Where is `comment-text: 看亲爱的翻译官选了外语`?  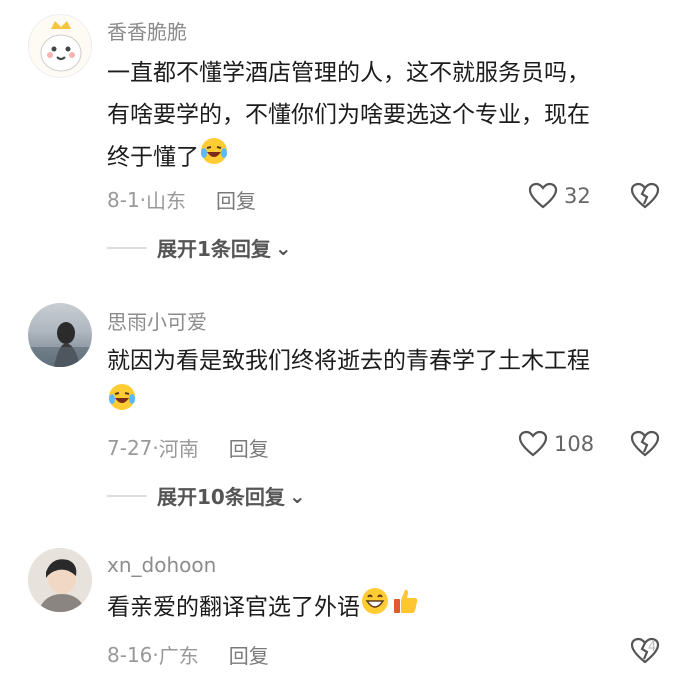 comment-text: 看亲爱的翻译官选了外语 is located at coordinates (387, 608).